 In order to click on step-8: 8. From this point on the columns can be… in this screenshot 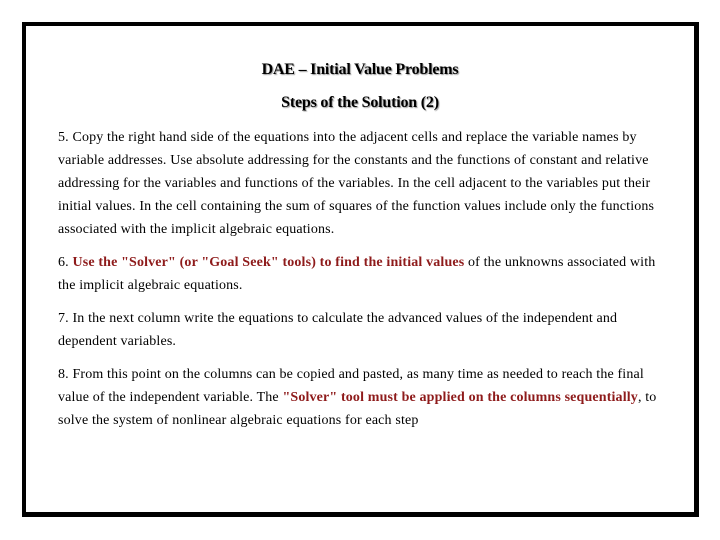, I will do `click(364, 397)`.